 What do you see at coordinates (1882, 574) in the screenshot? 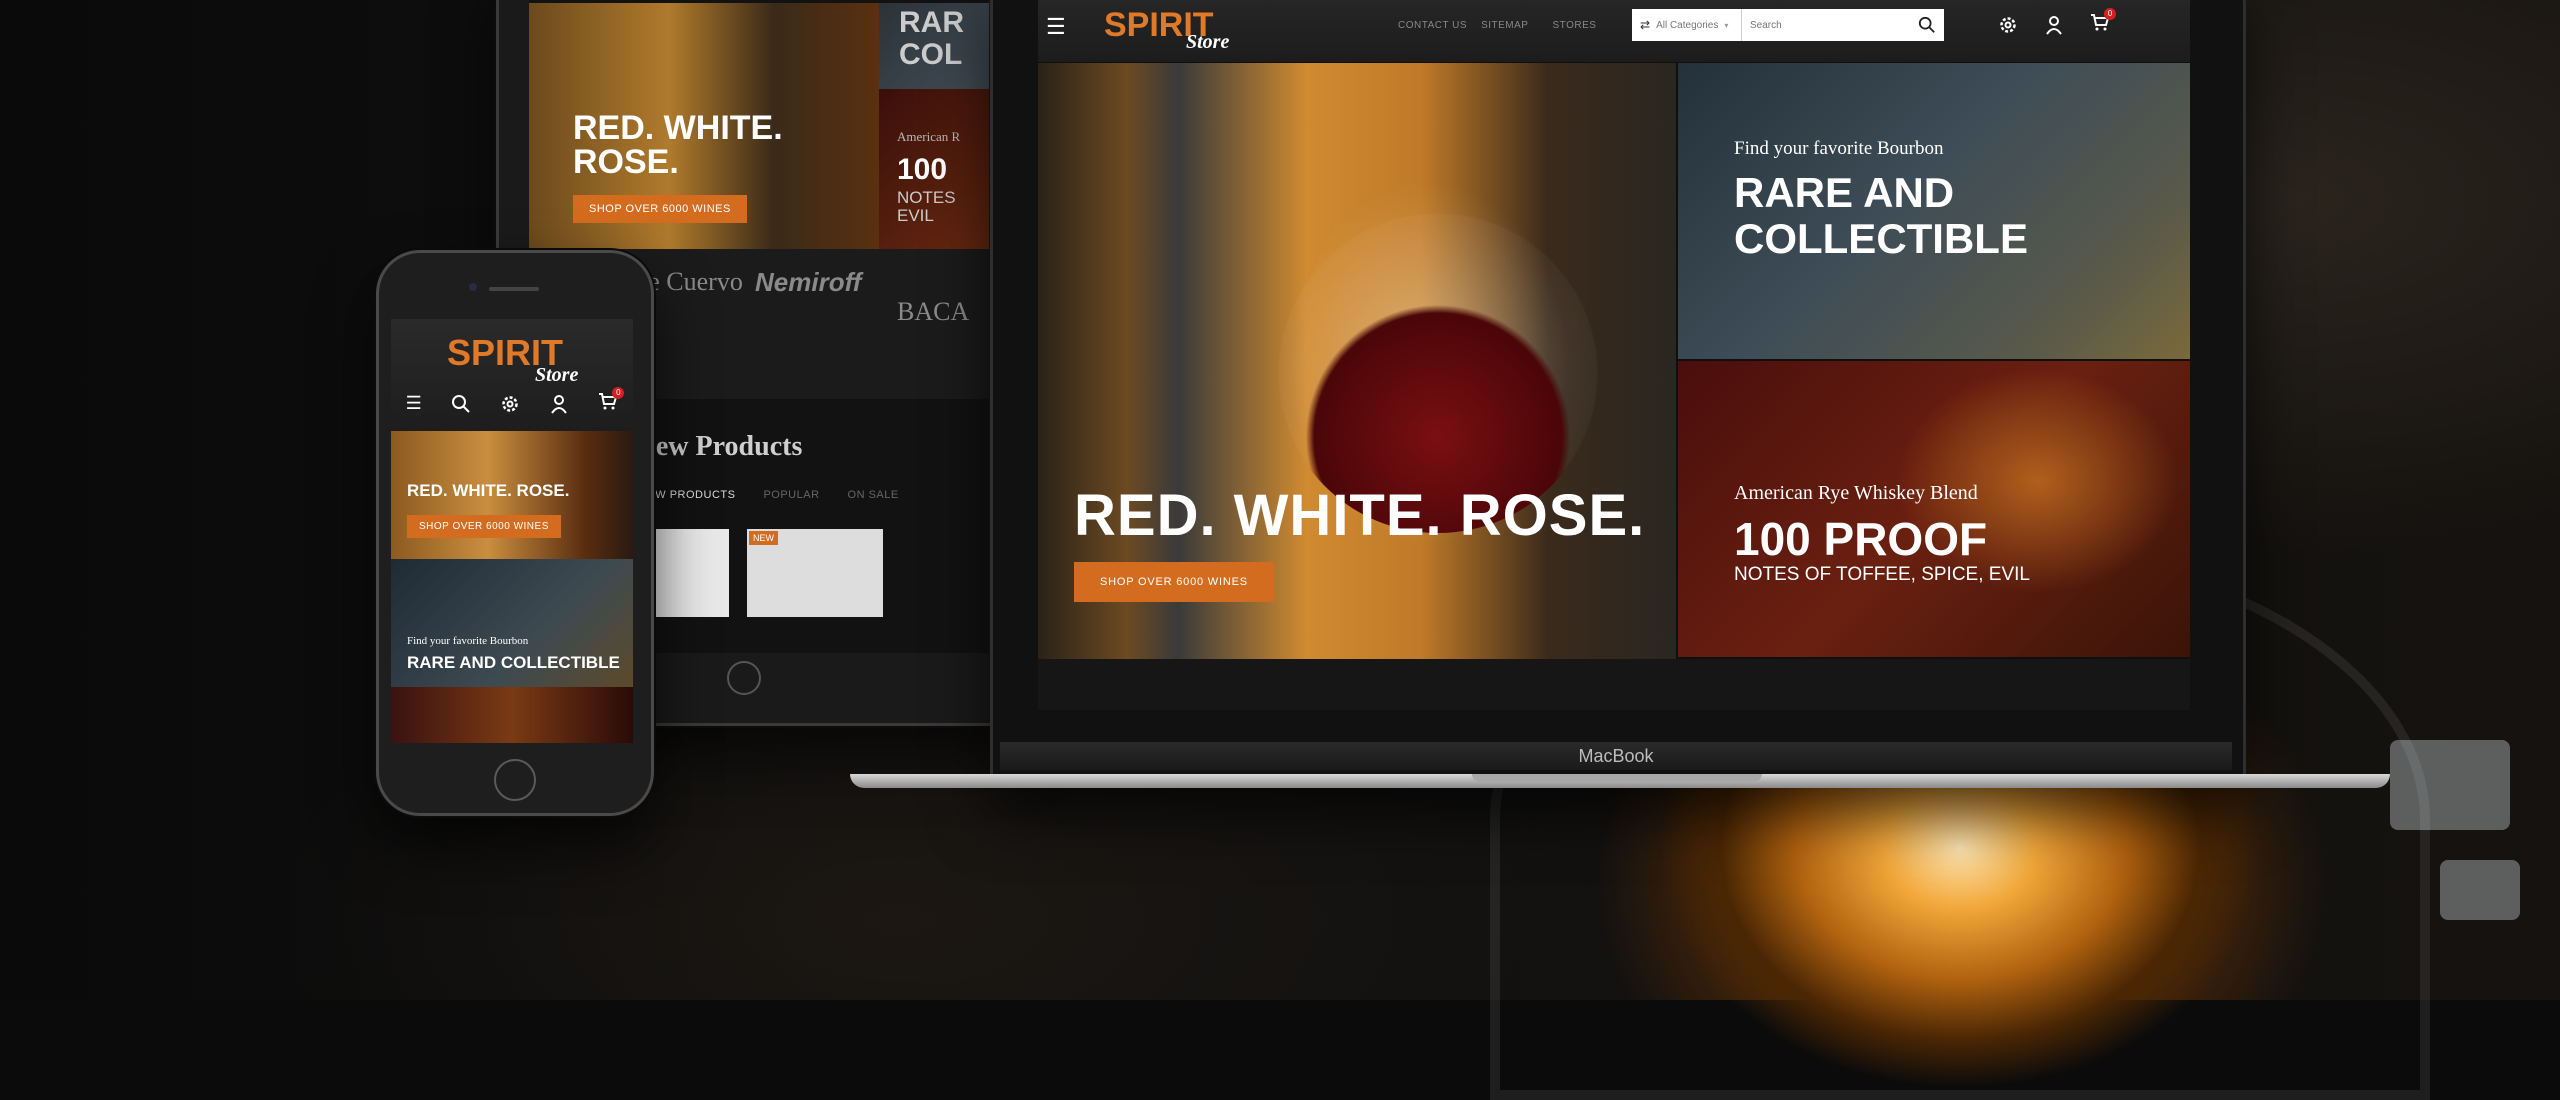
I see `rye-notes: NOTES OF TOFFEE, SPICE, EVIL` at bounding box center [1882, 574].